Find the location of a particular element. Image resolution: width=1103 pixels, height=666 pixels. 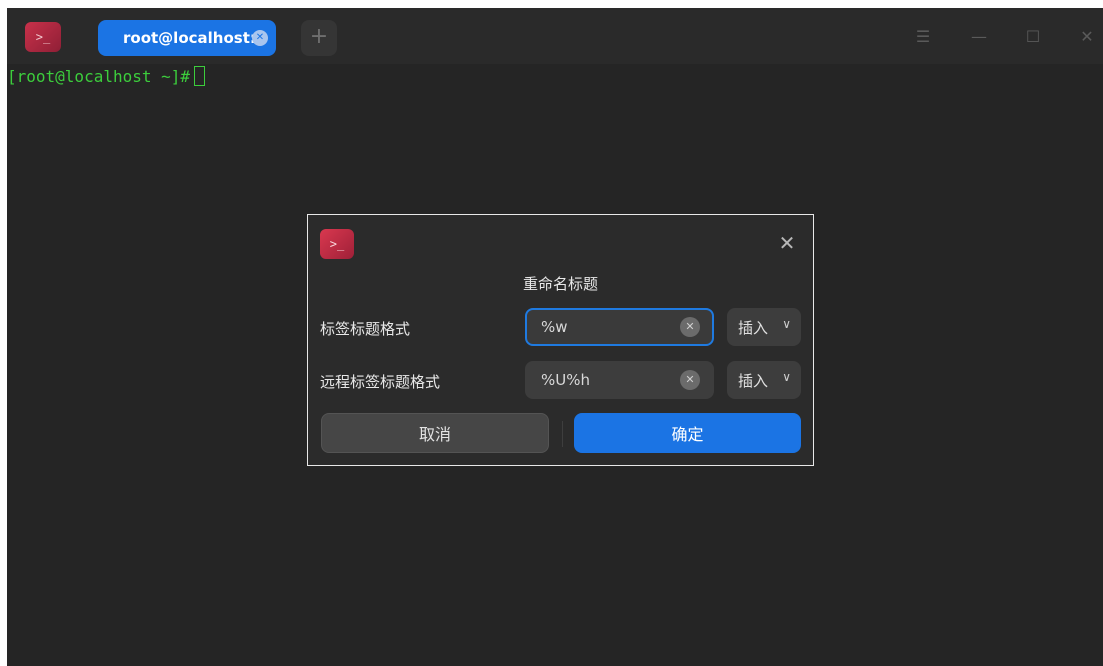

terminal-cursor is located at coordinates (200, 76).